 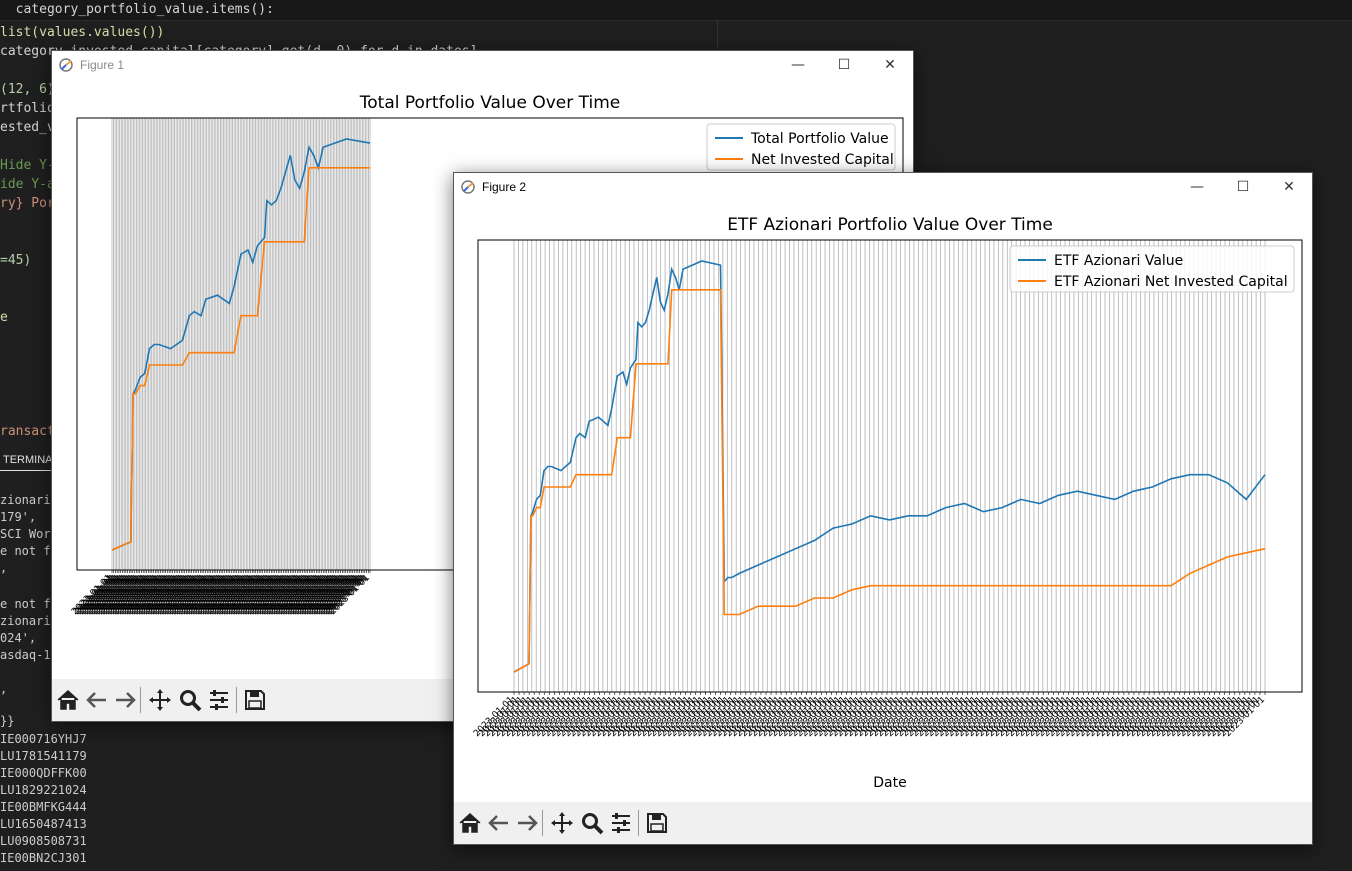 I want to click on legend-label: Total Portfolio Value, so click(x=819, y=139).